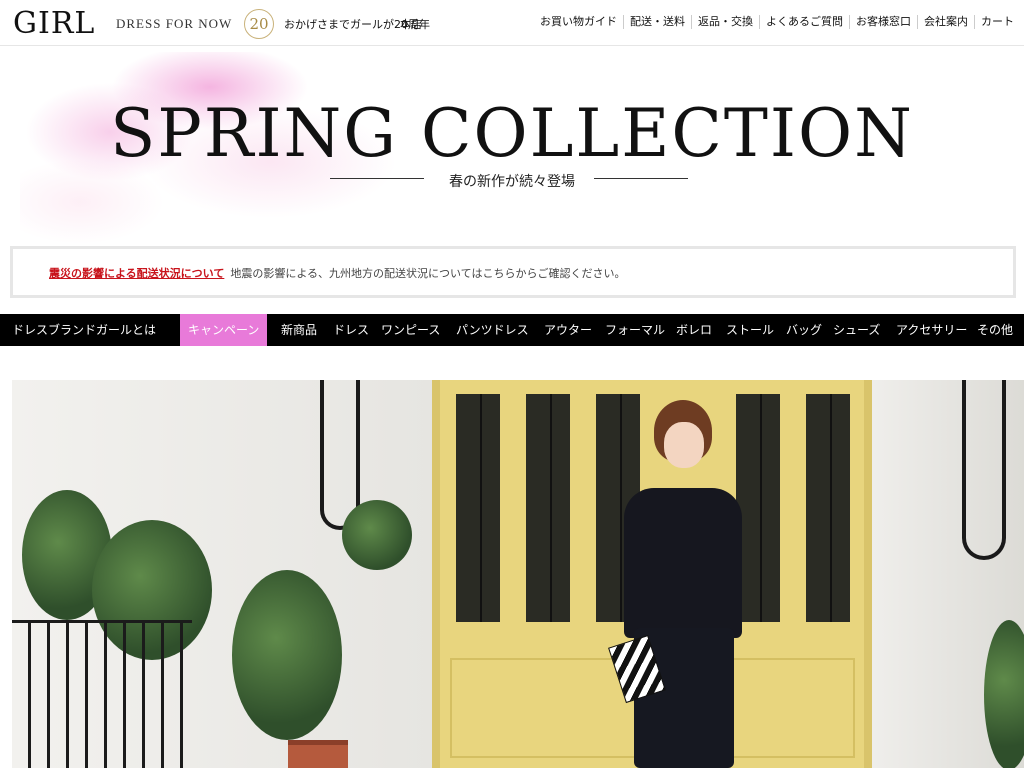 The width and height of the screenshot is (1024, 768). I want to click on nav-item-stole: ストール, so click(750, 330).